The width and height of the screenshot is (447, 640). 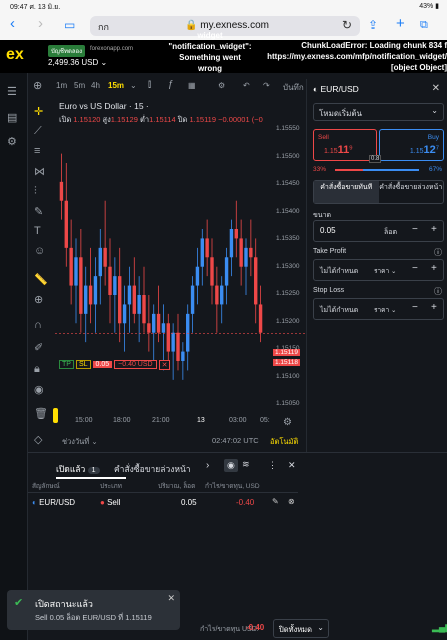 I want to click on object-tree-icon: ◇, so click(x=38, y=439).